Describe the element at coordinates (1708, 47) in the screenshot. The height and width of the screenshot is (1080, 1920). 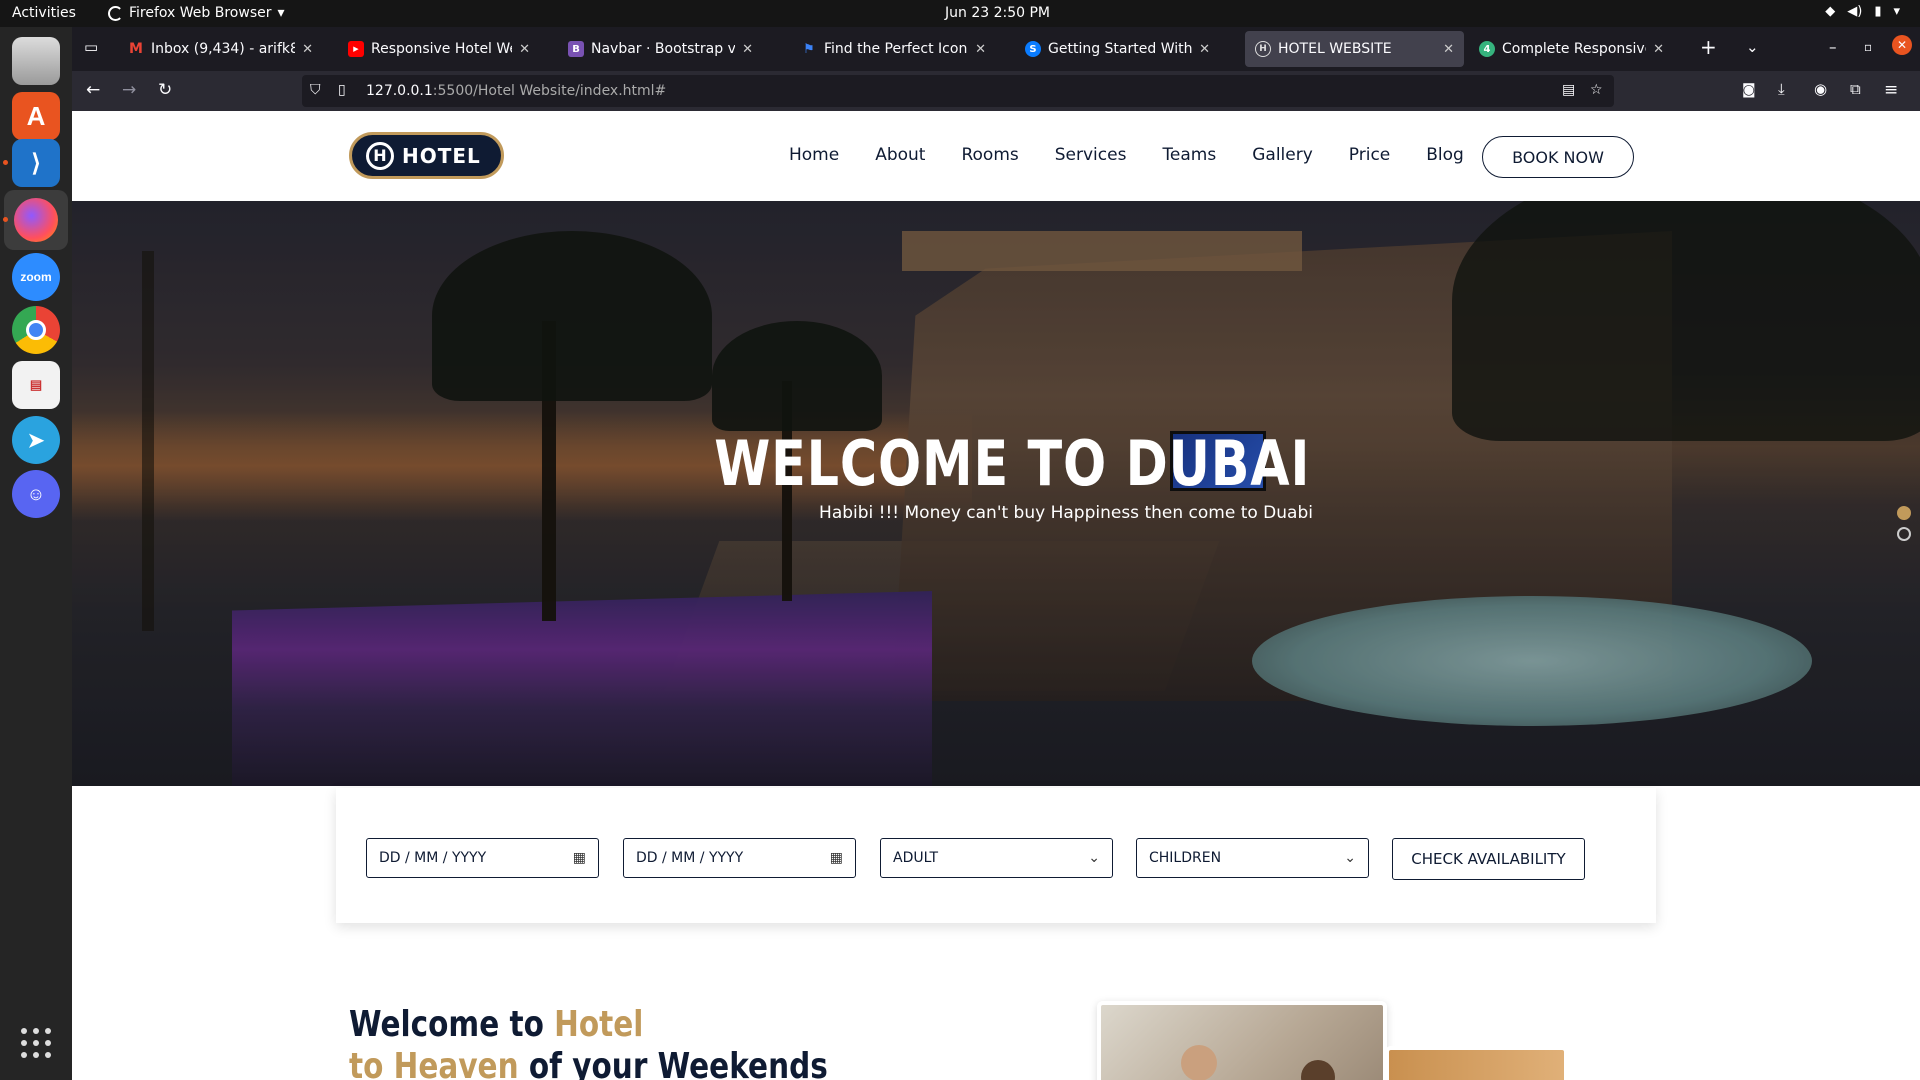
I see `new-tab-icon: +` at that location.